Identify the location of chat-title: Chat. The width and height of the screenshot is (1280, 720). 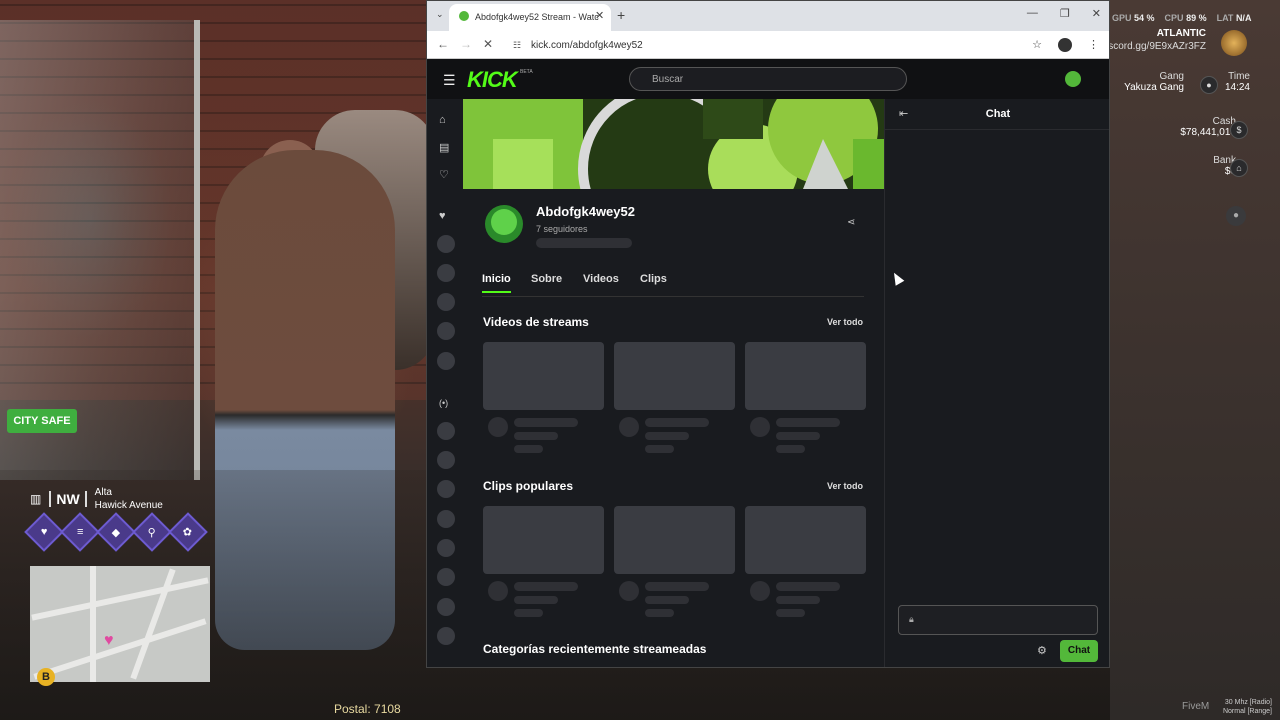
(998, 114).